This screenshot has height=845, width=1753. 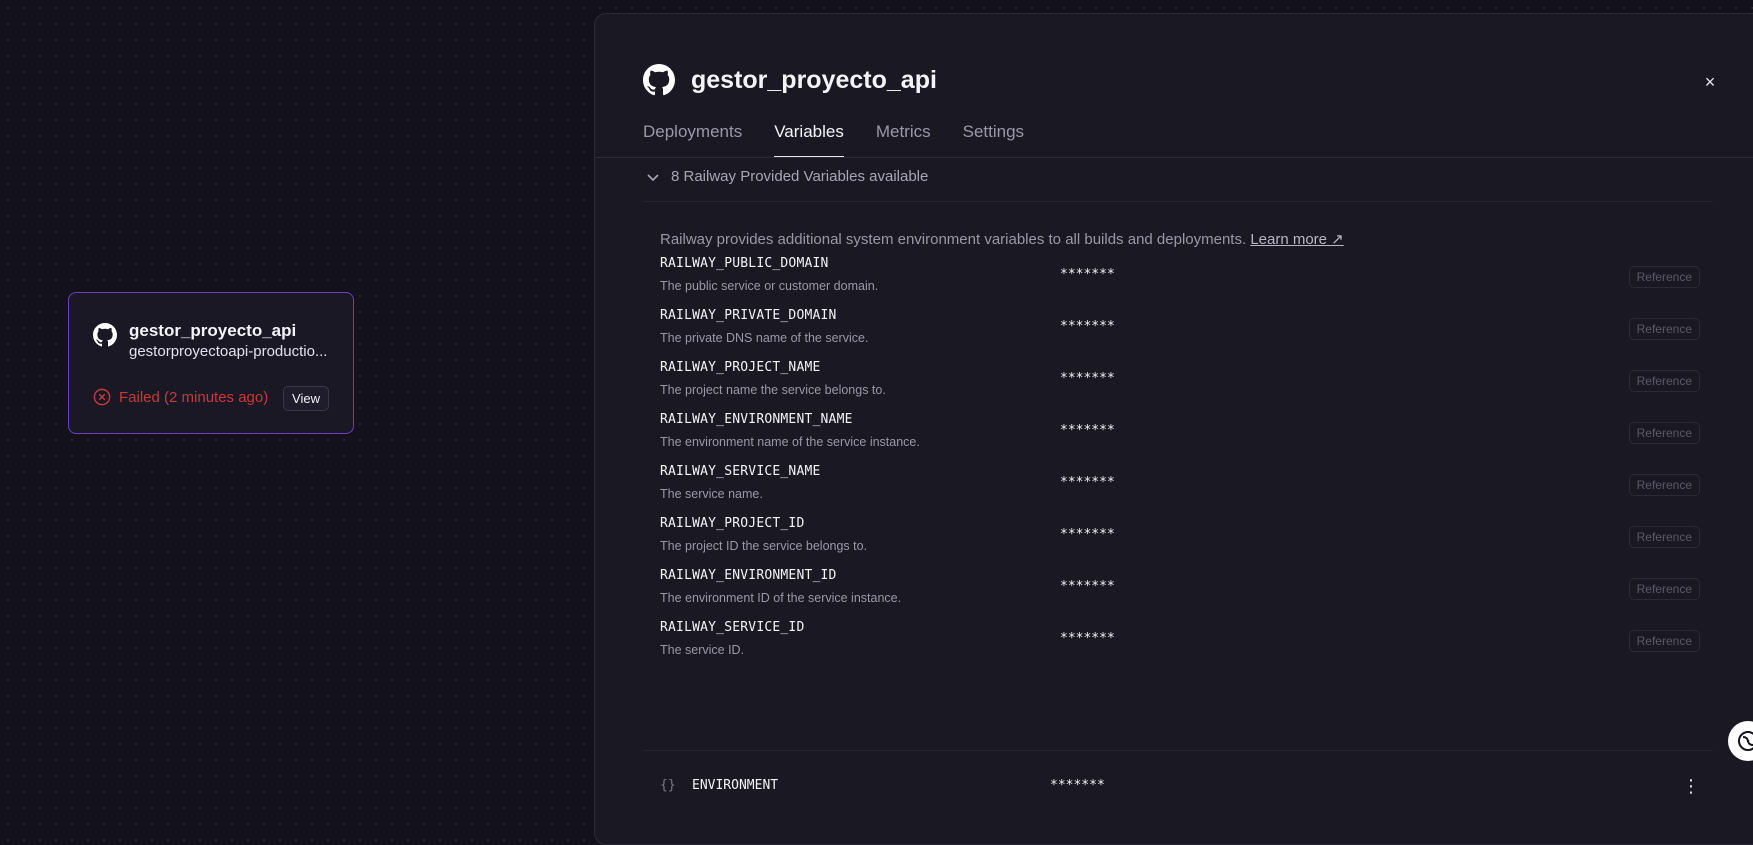 I want to click on variable-name: RAILWAY_PRIVATE_DOMAIN, so click(x=748, y=315).